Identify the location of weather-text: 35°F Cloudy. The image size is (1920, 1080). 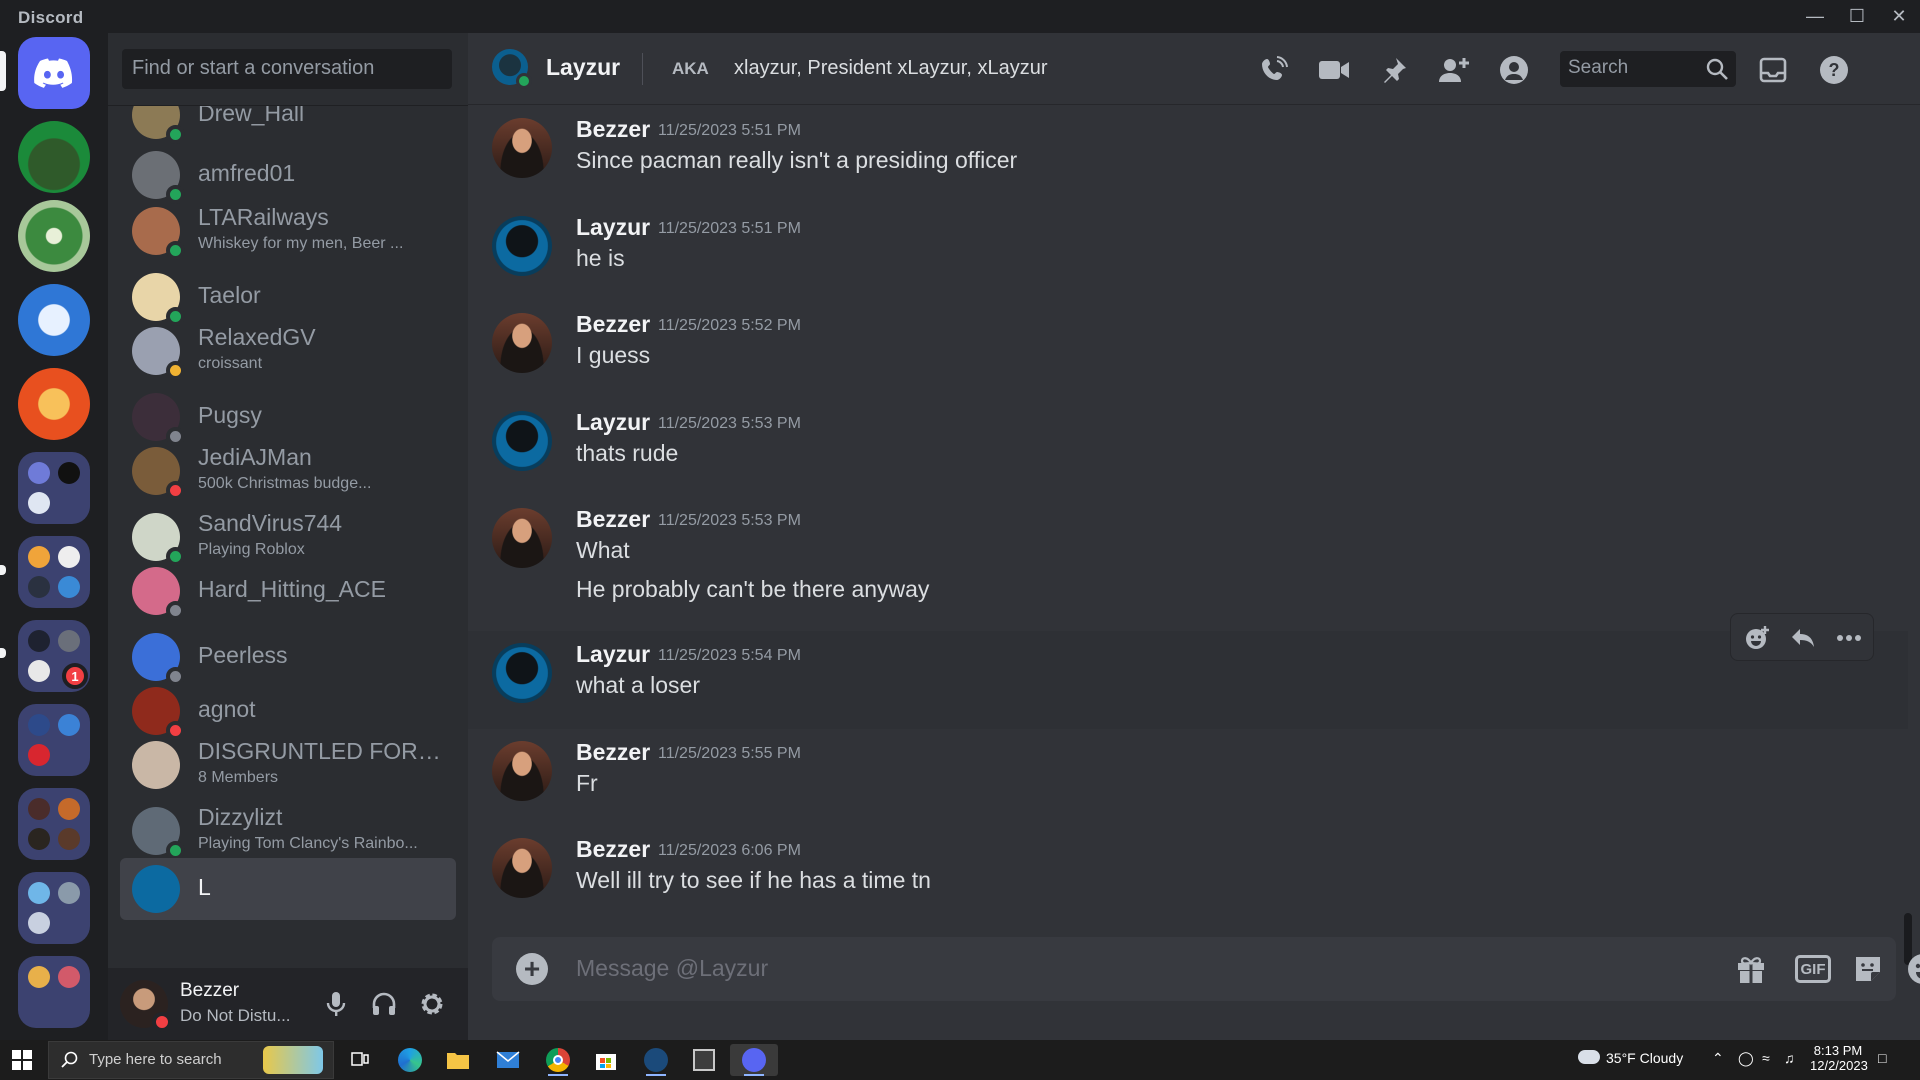
(1644, 1058).